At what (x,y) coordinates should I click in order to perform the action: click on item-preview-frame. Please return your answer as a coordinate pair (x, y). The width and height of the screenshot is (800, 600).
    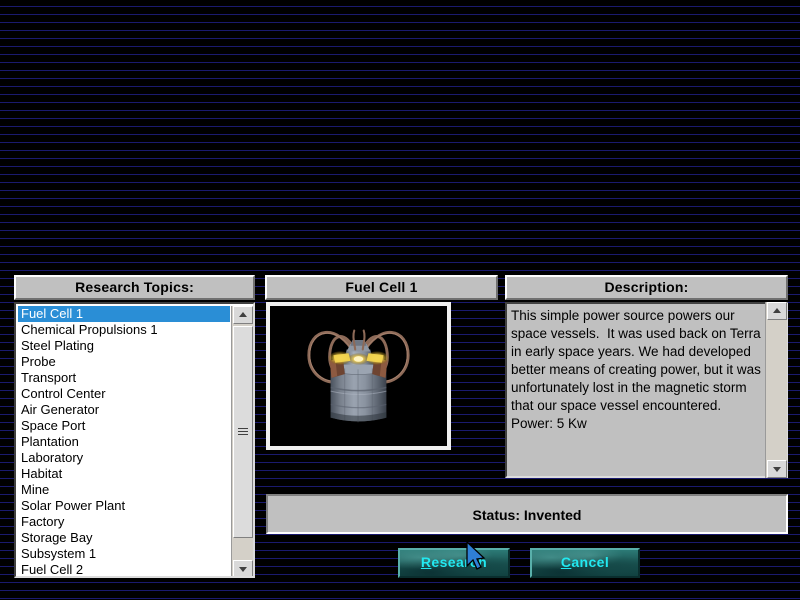
    Looking at the image, I should click on (358, 376).